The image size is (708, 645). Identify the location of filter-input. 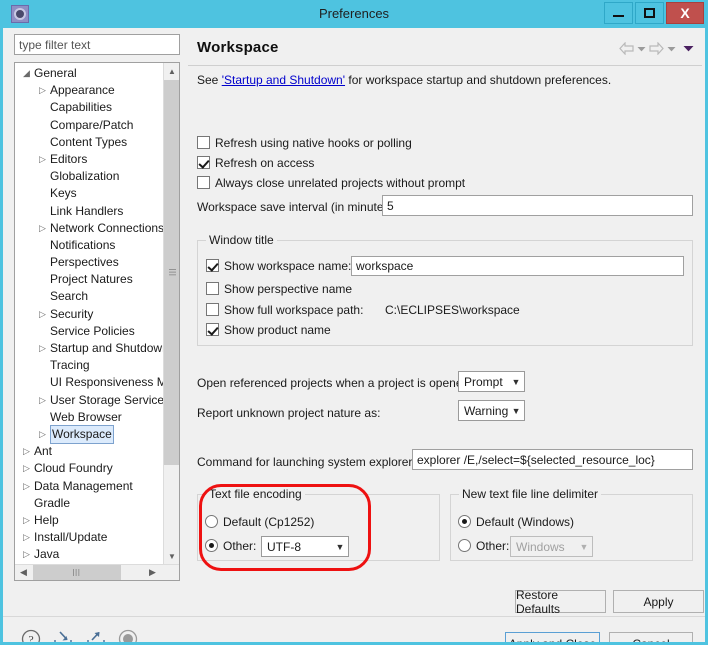
(97, 44).